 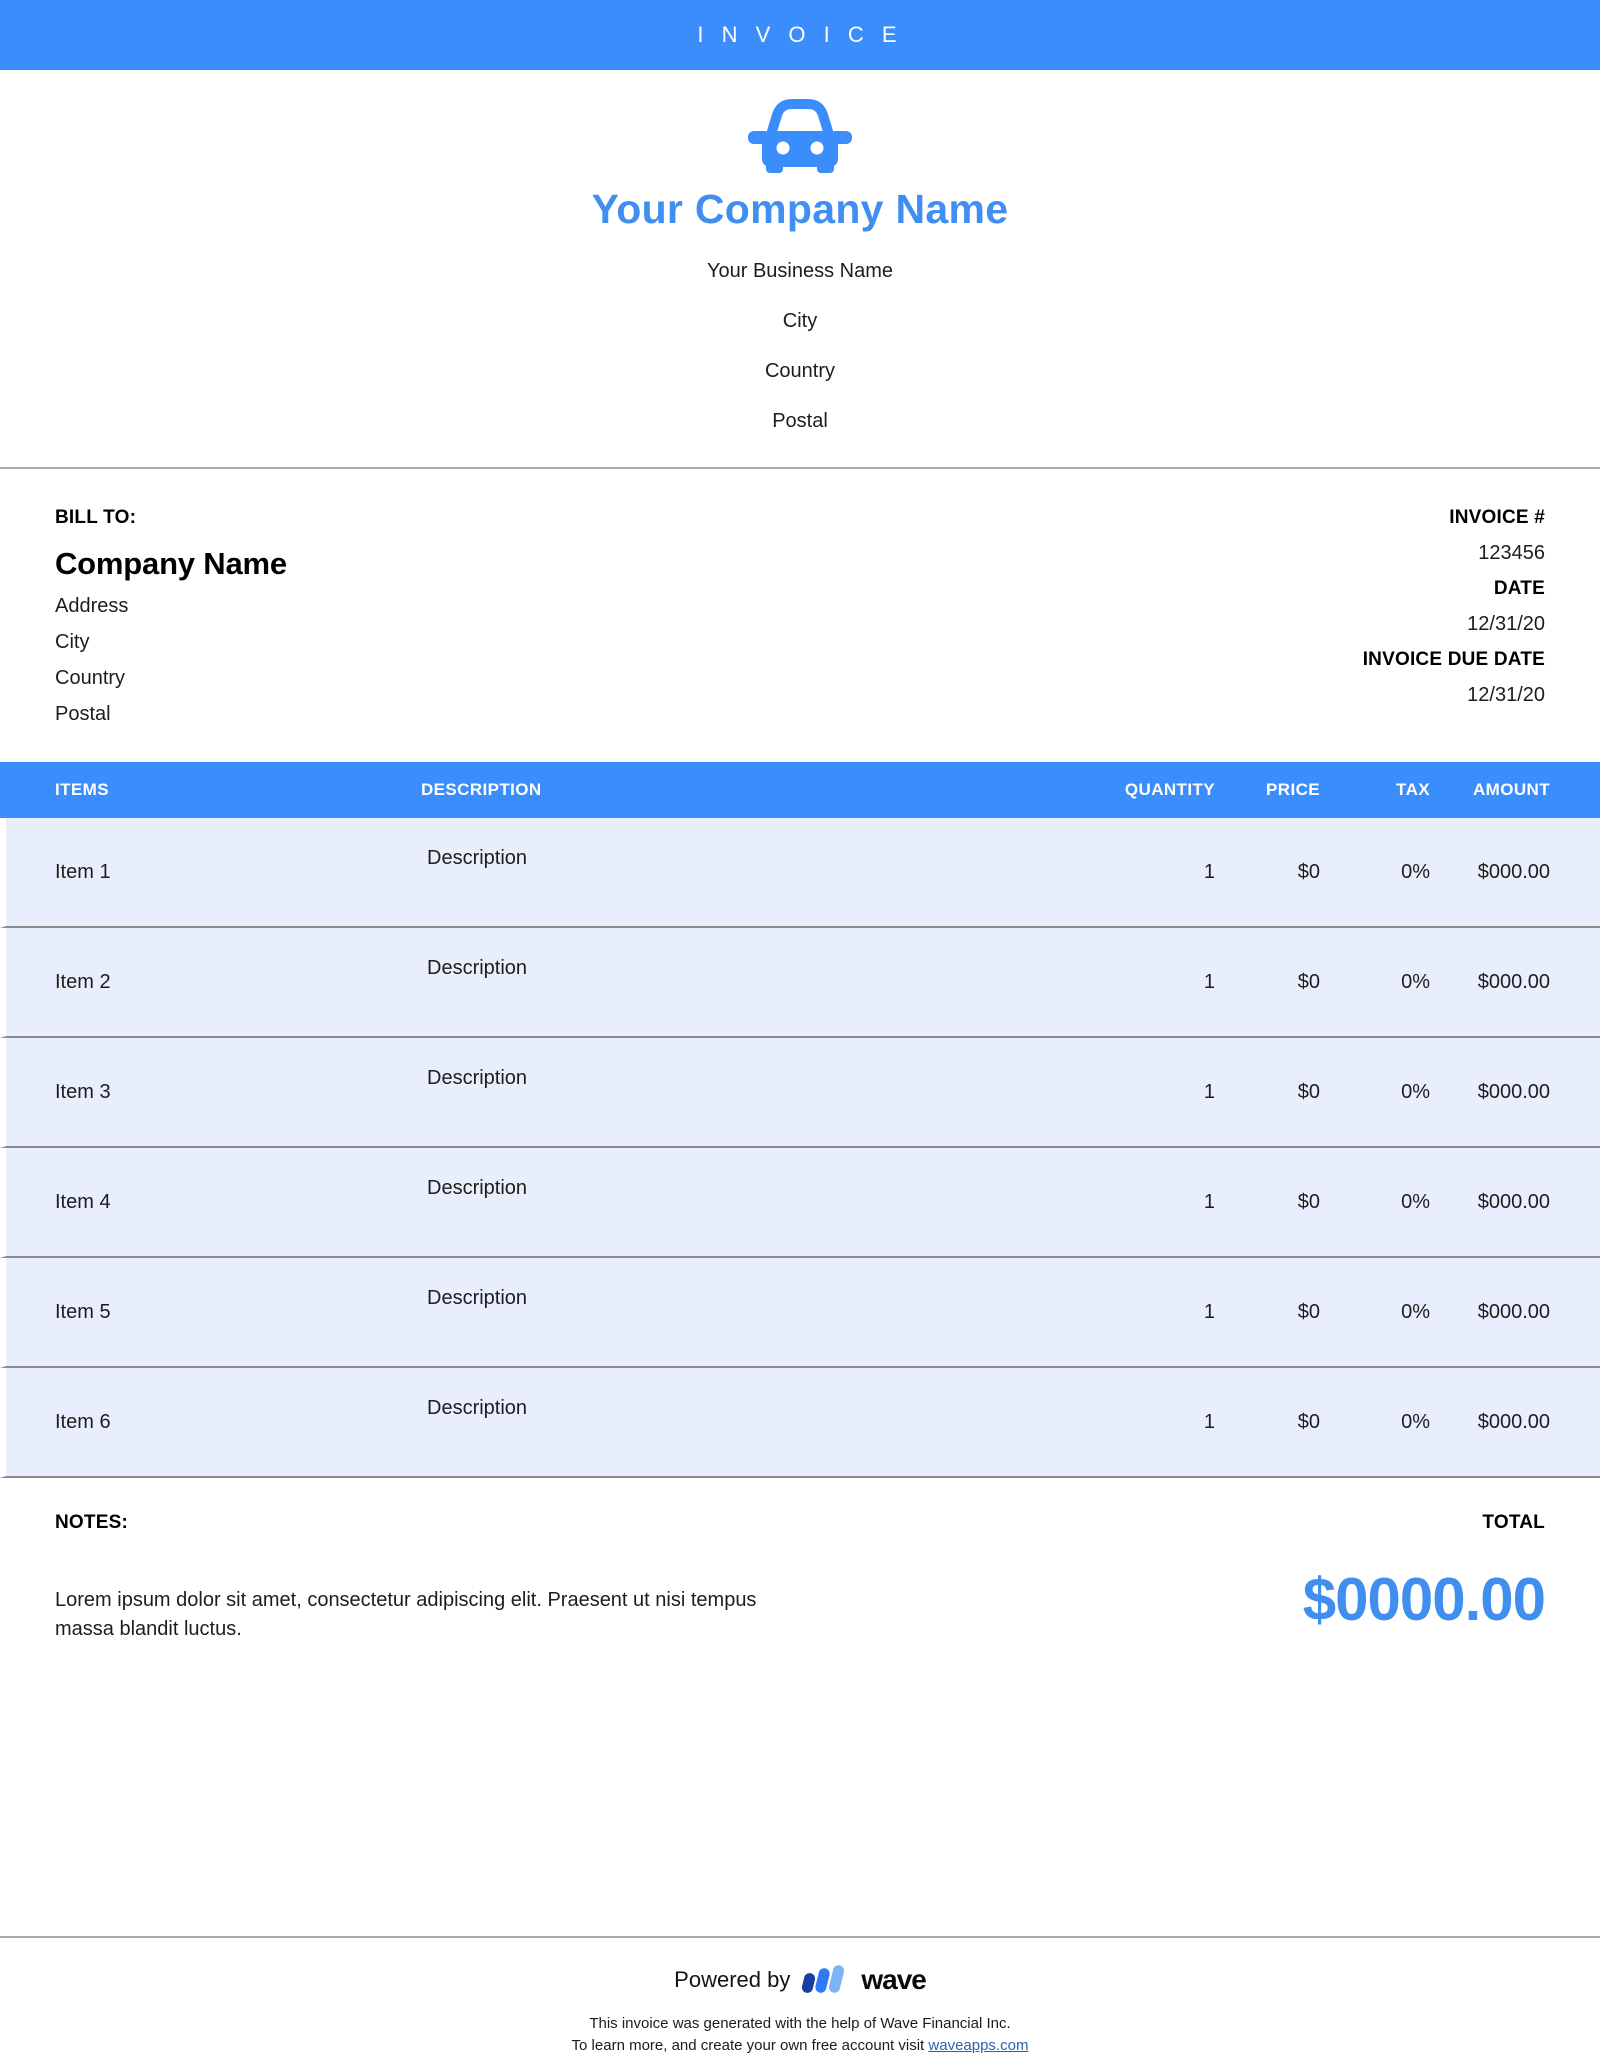 I want to click on column-header-tax: TAX, so click(x=1413, y=789).